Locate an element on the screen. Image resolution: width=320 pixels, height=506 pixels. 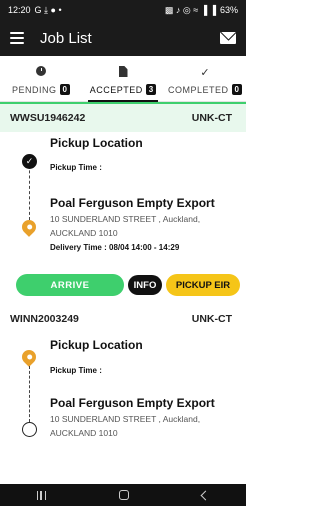
job-card-header: WINN2003249 UNK-CT is located at coordinates (123, 319).